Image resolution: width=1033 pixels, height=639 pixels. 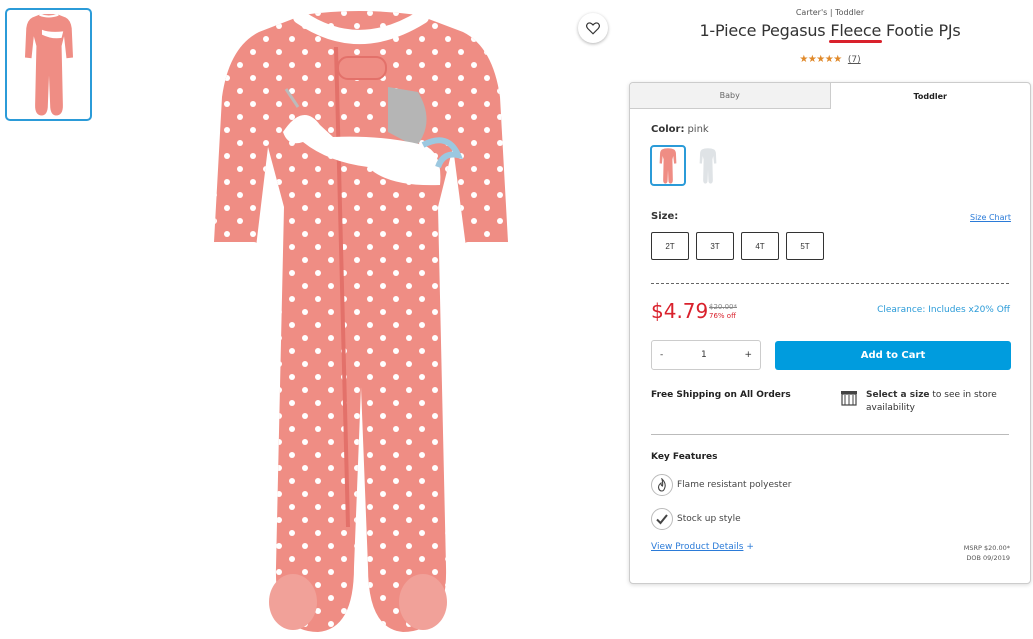 I want to click on quantity-decrease-button: -, so click(x=661, y=355).